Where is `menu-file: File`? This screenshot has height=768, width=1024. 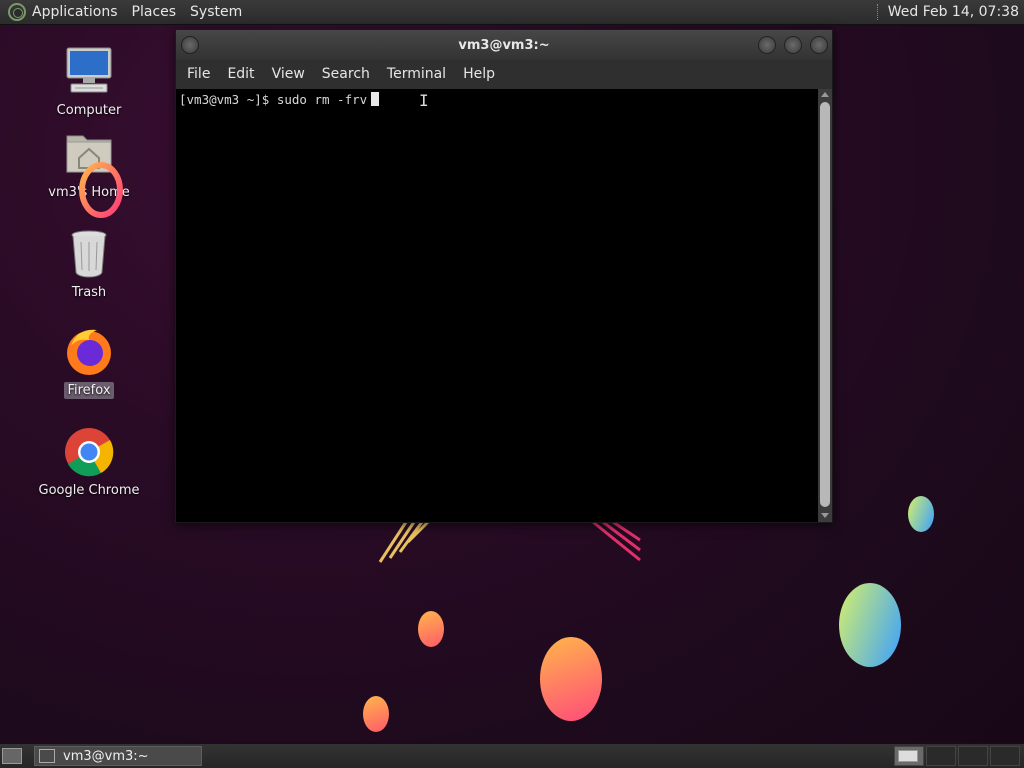 menu-file: File is located at coordinates (198, 74).